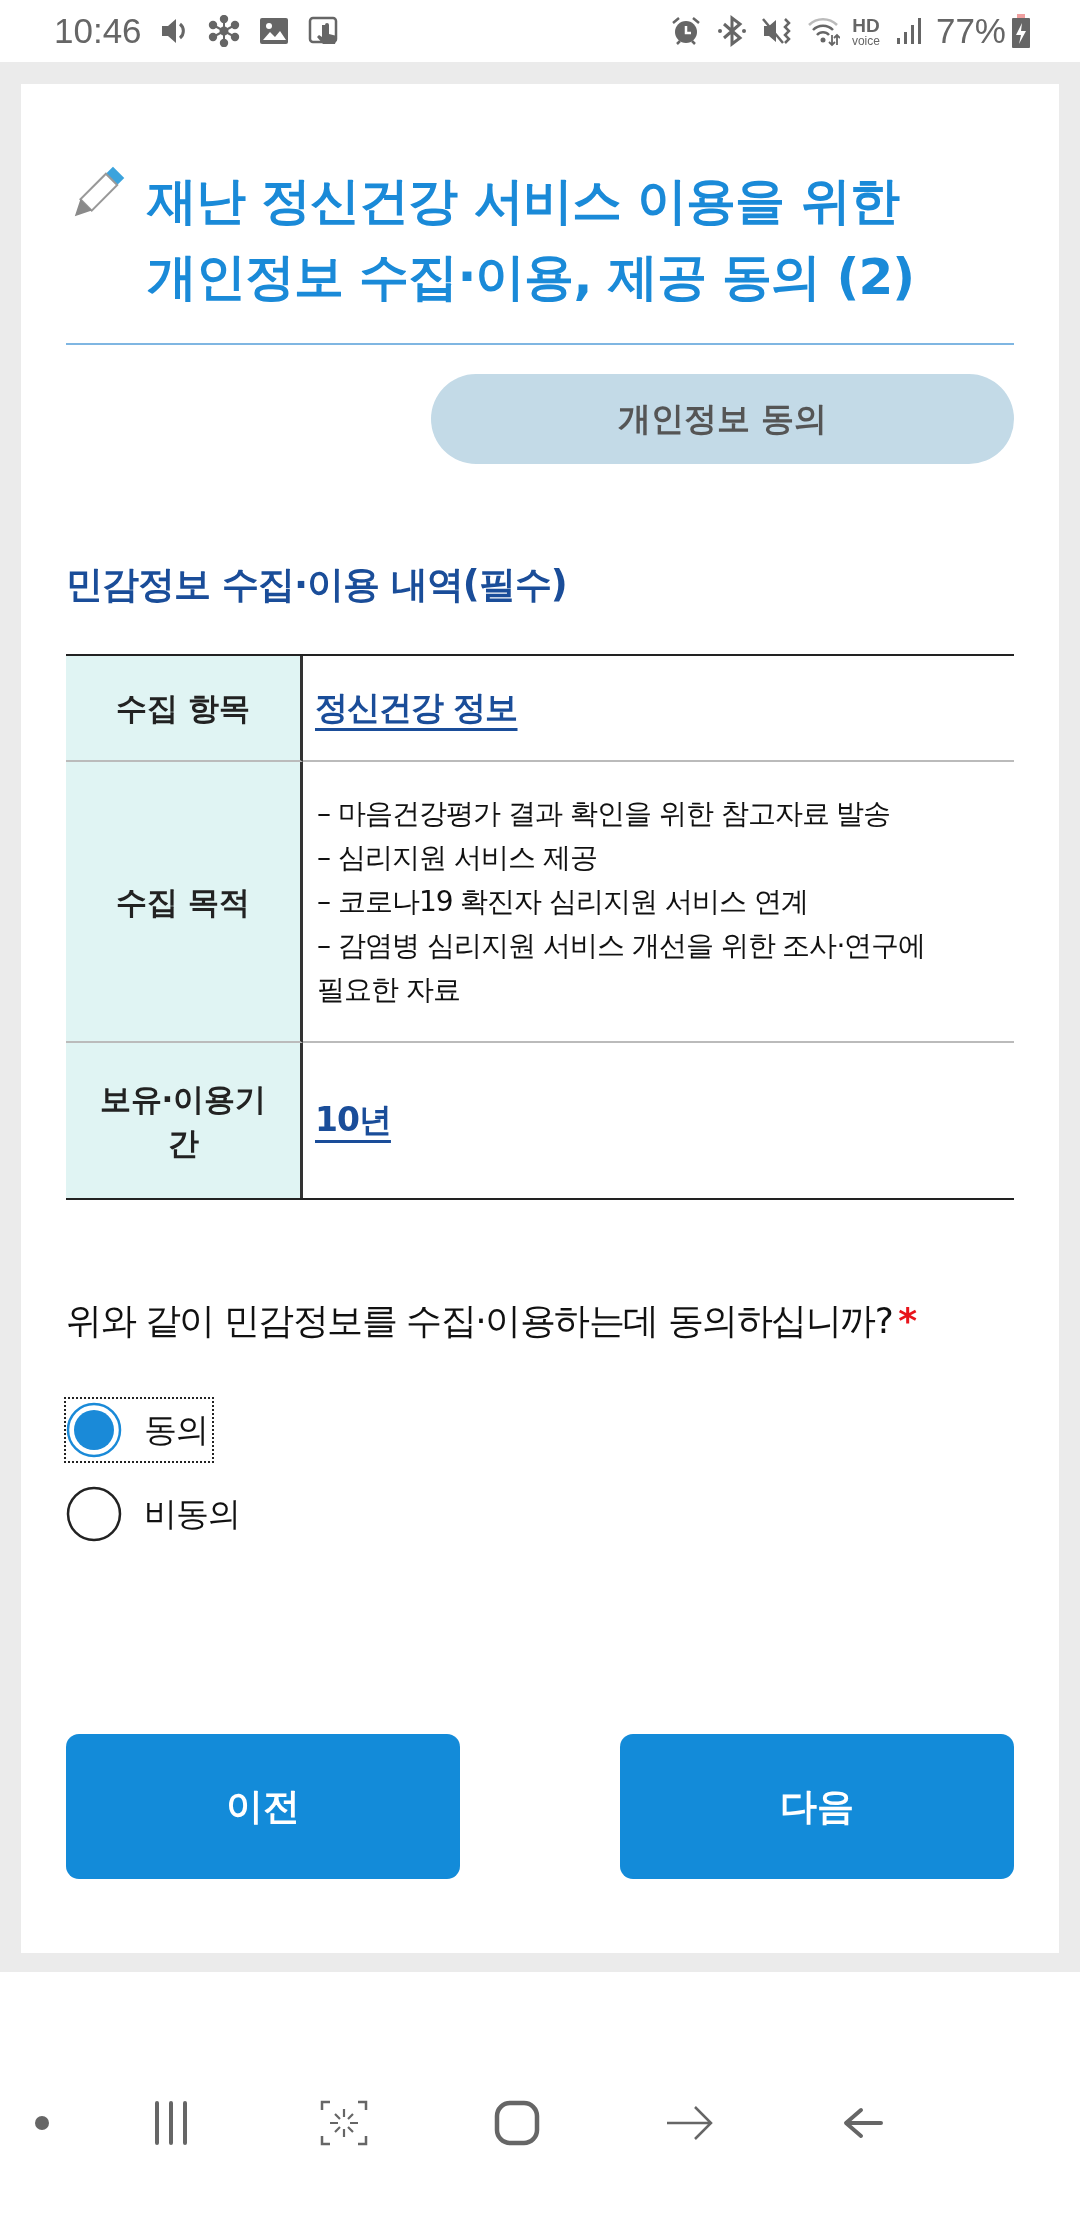 This screenshot has height=2220, width=1080. What do you see at coordinates (42, 2123) in the screenshot?
I see `dot-icon` at bounding box center [42, 2123].